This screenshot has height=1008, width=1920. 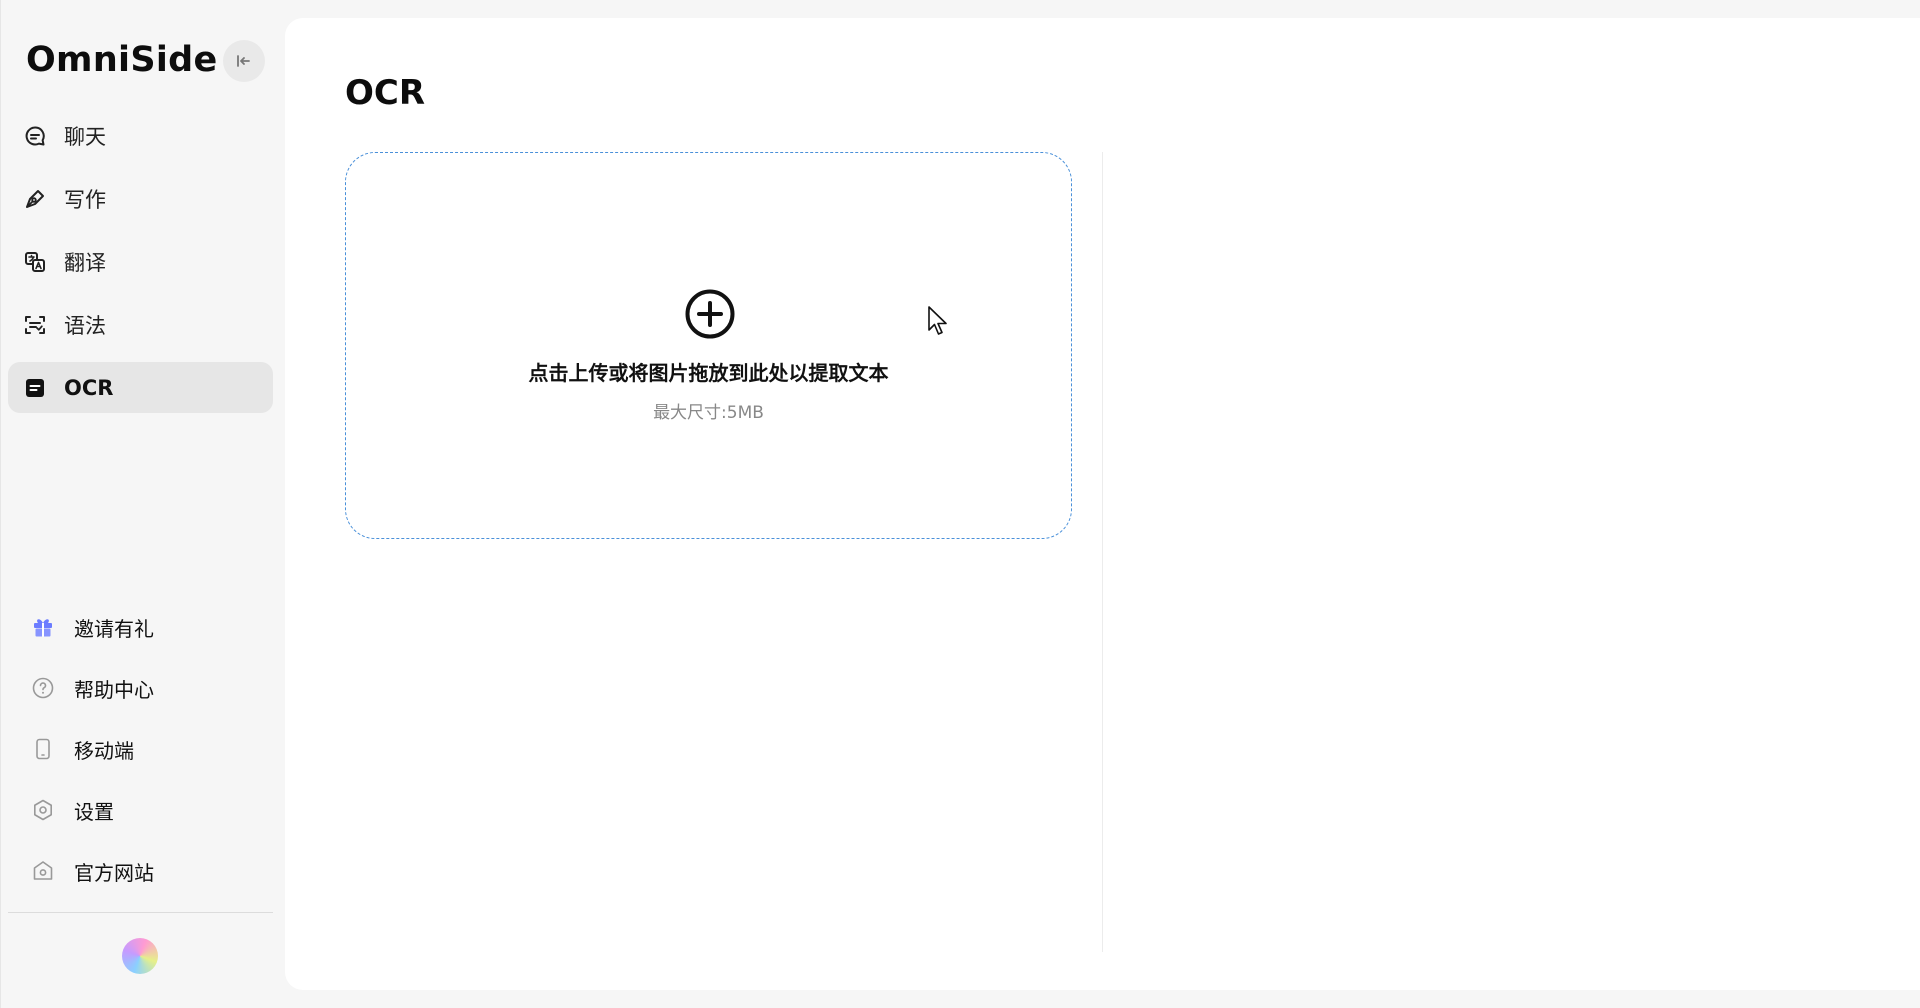 I want to click on gift-icon, so click(x=43, y=627).